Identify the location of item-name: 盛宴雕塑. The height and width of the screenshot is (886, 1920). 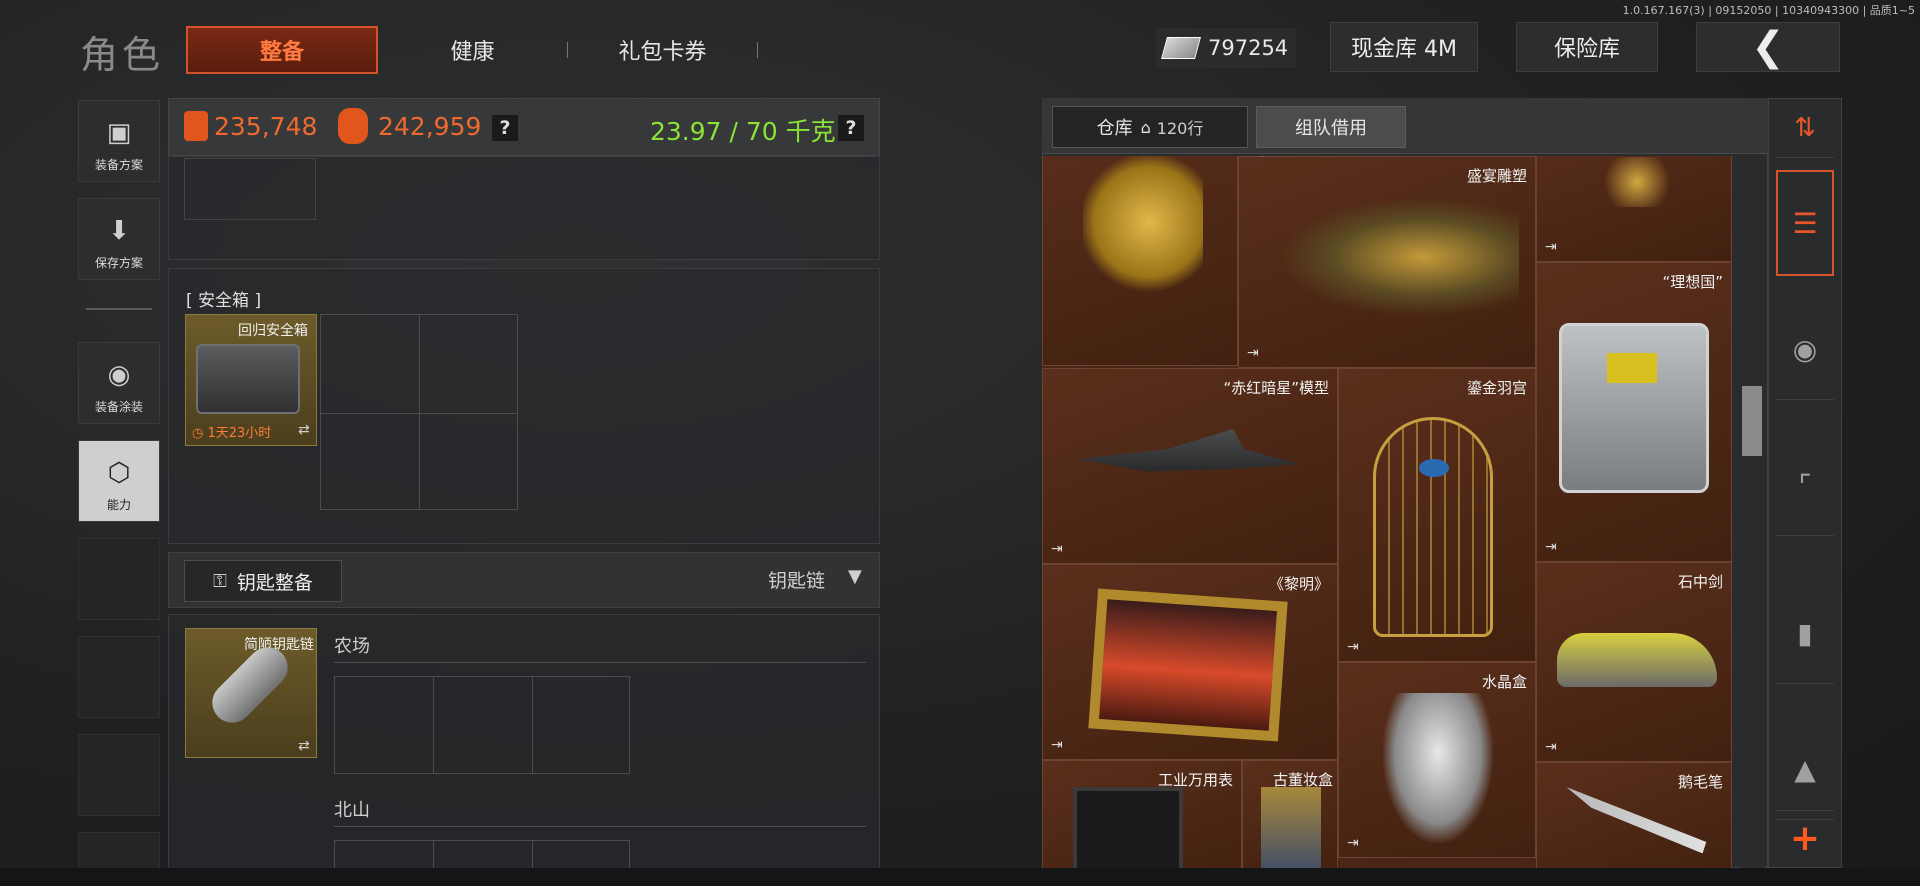
(1496, 176).